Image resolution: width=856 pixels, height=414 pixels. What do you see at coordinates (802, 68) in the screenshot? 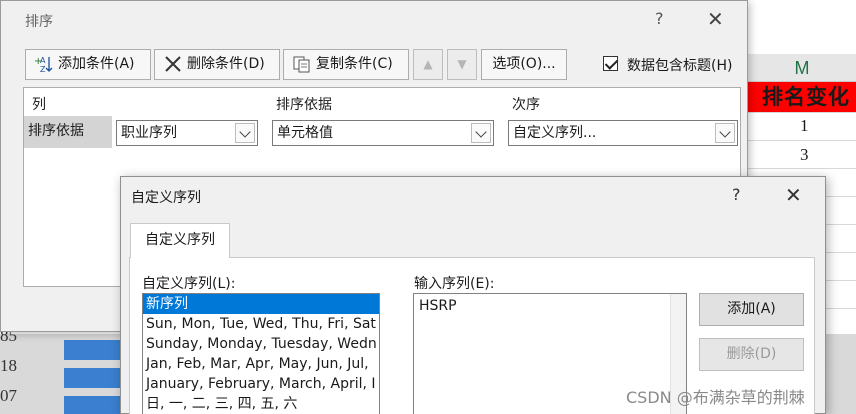
I see `column-letter-m: M` at bounding box center [802, 68].